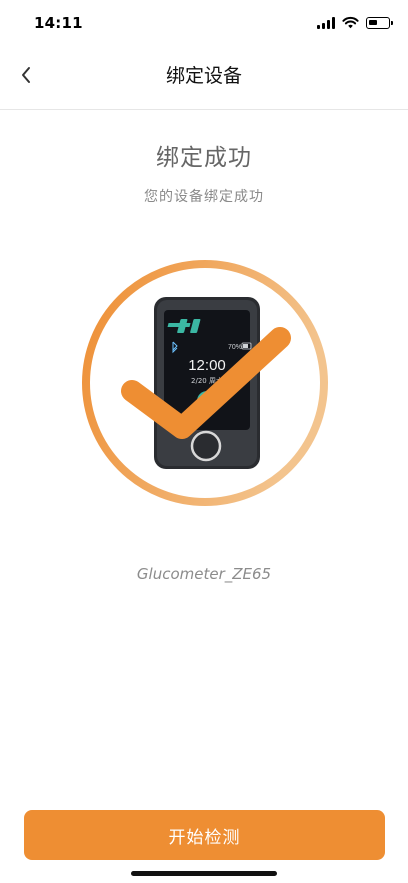 This screenshot has width=408, height=883. I want to click on status-icons, so click(355, 22).